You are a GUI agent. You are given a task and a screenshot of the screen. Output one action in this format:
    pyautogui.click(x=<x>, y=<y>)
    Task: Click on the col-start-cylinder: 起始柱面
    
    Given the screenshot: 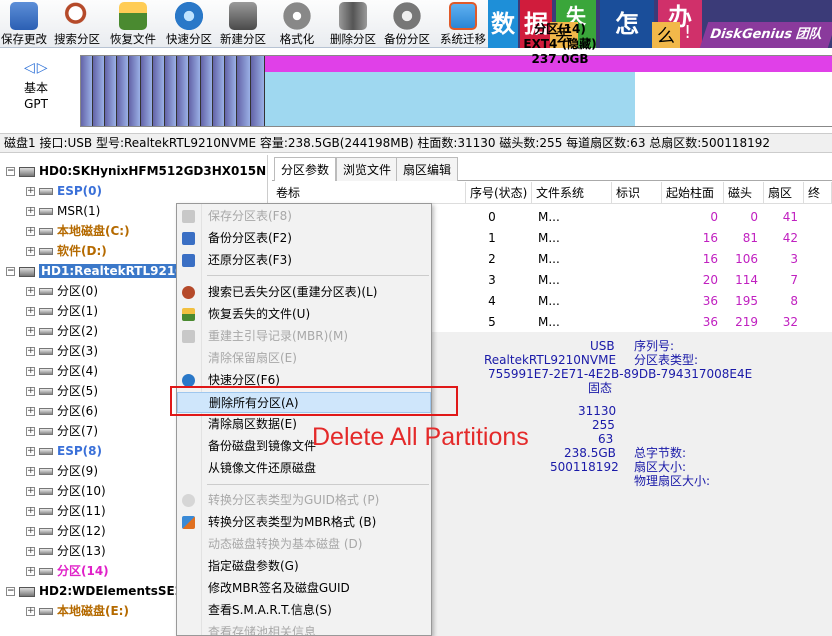 What is the action you would take?
    pyautogui.click(x=693, y=193)
    